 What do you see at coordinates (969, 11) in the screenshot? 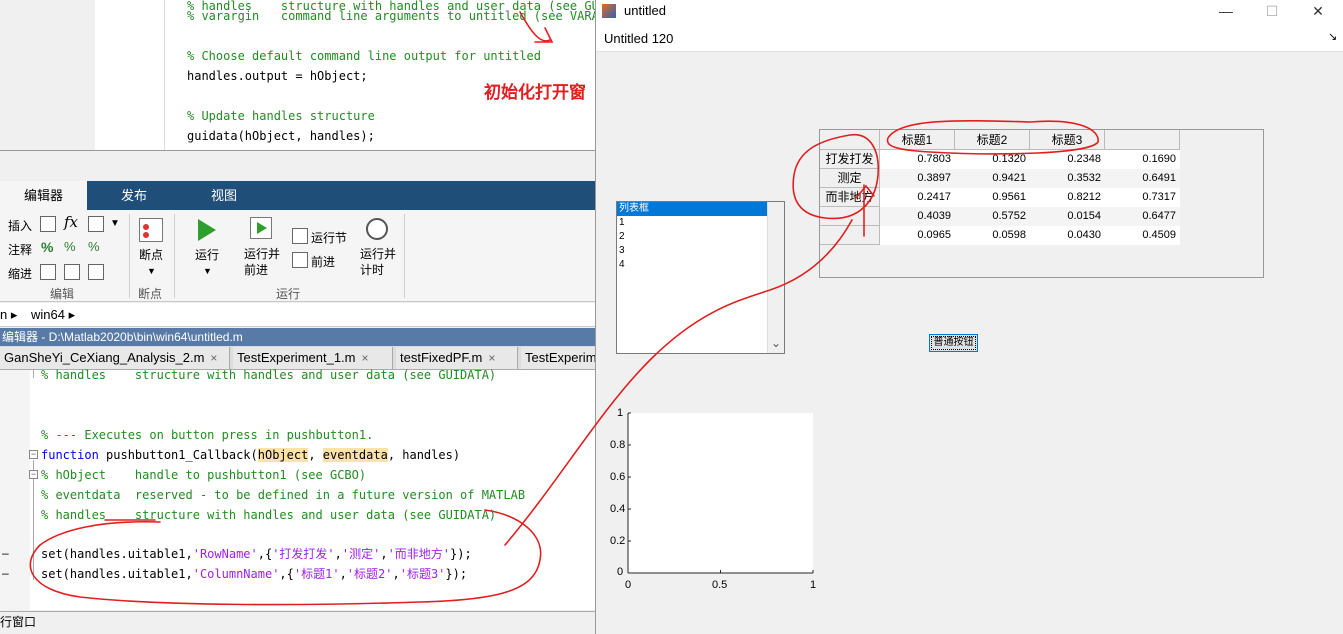
I see `figure-title-bar: untitled — ☐ ✕` at bounding box center [969, 11].